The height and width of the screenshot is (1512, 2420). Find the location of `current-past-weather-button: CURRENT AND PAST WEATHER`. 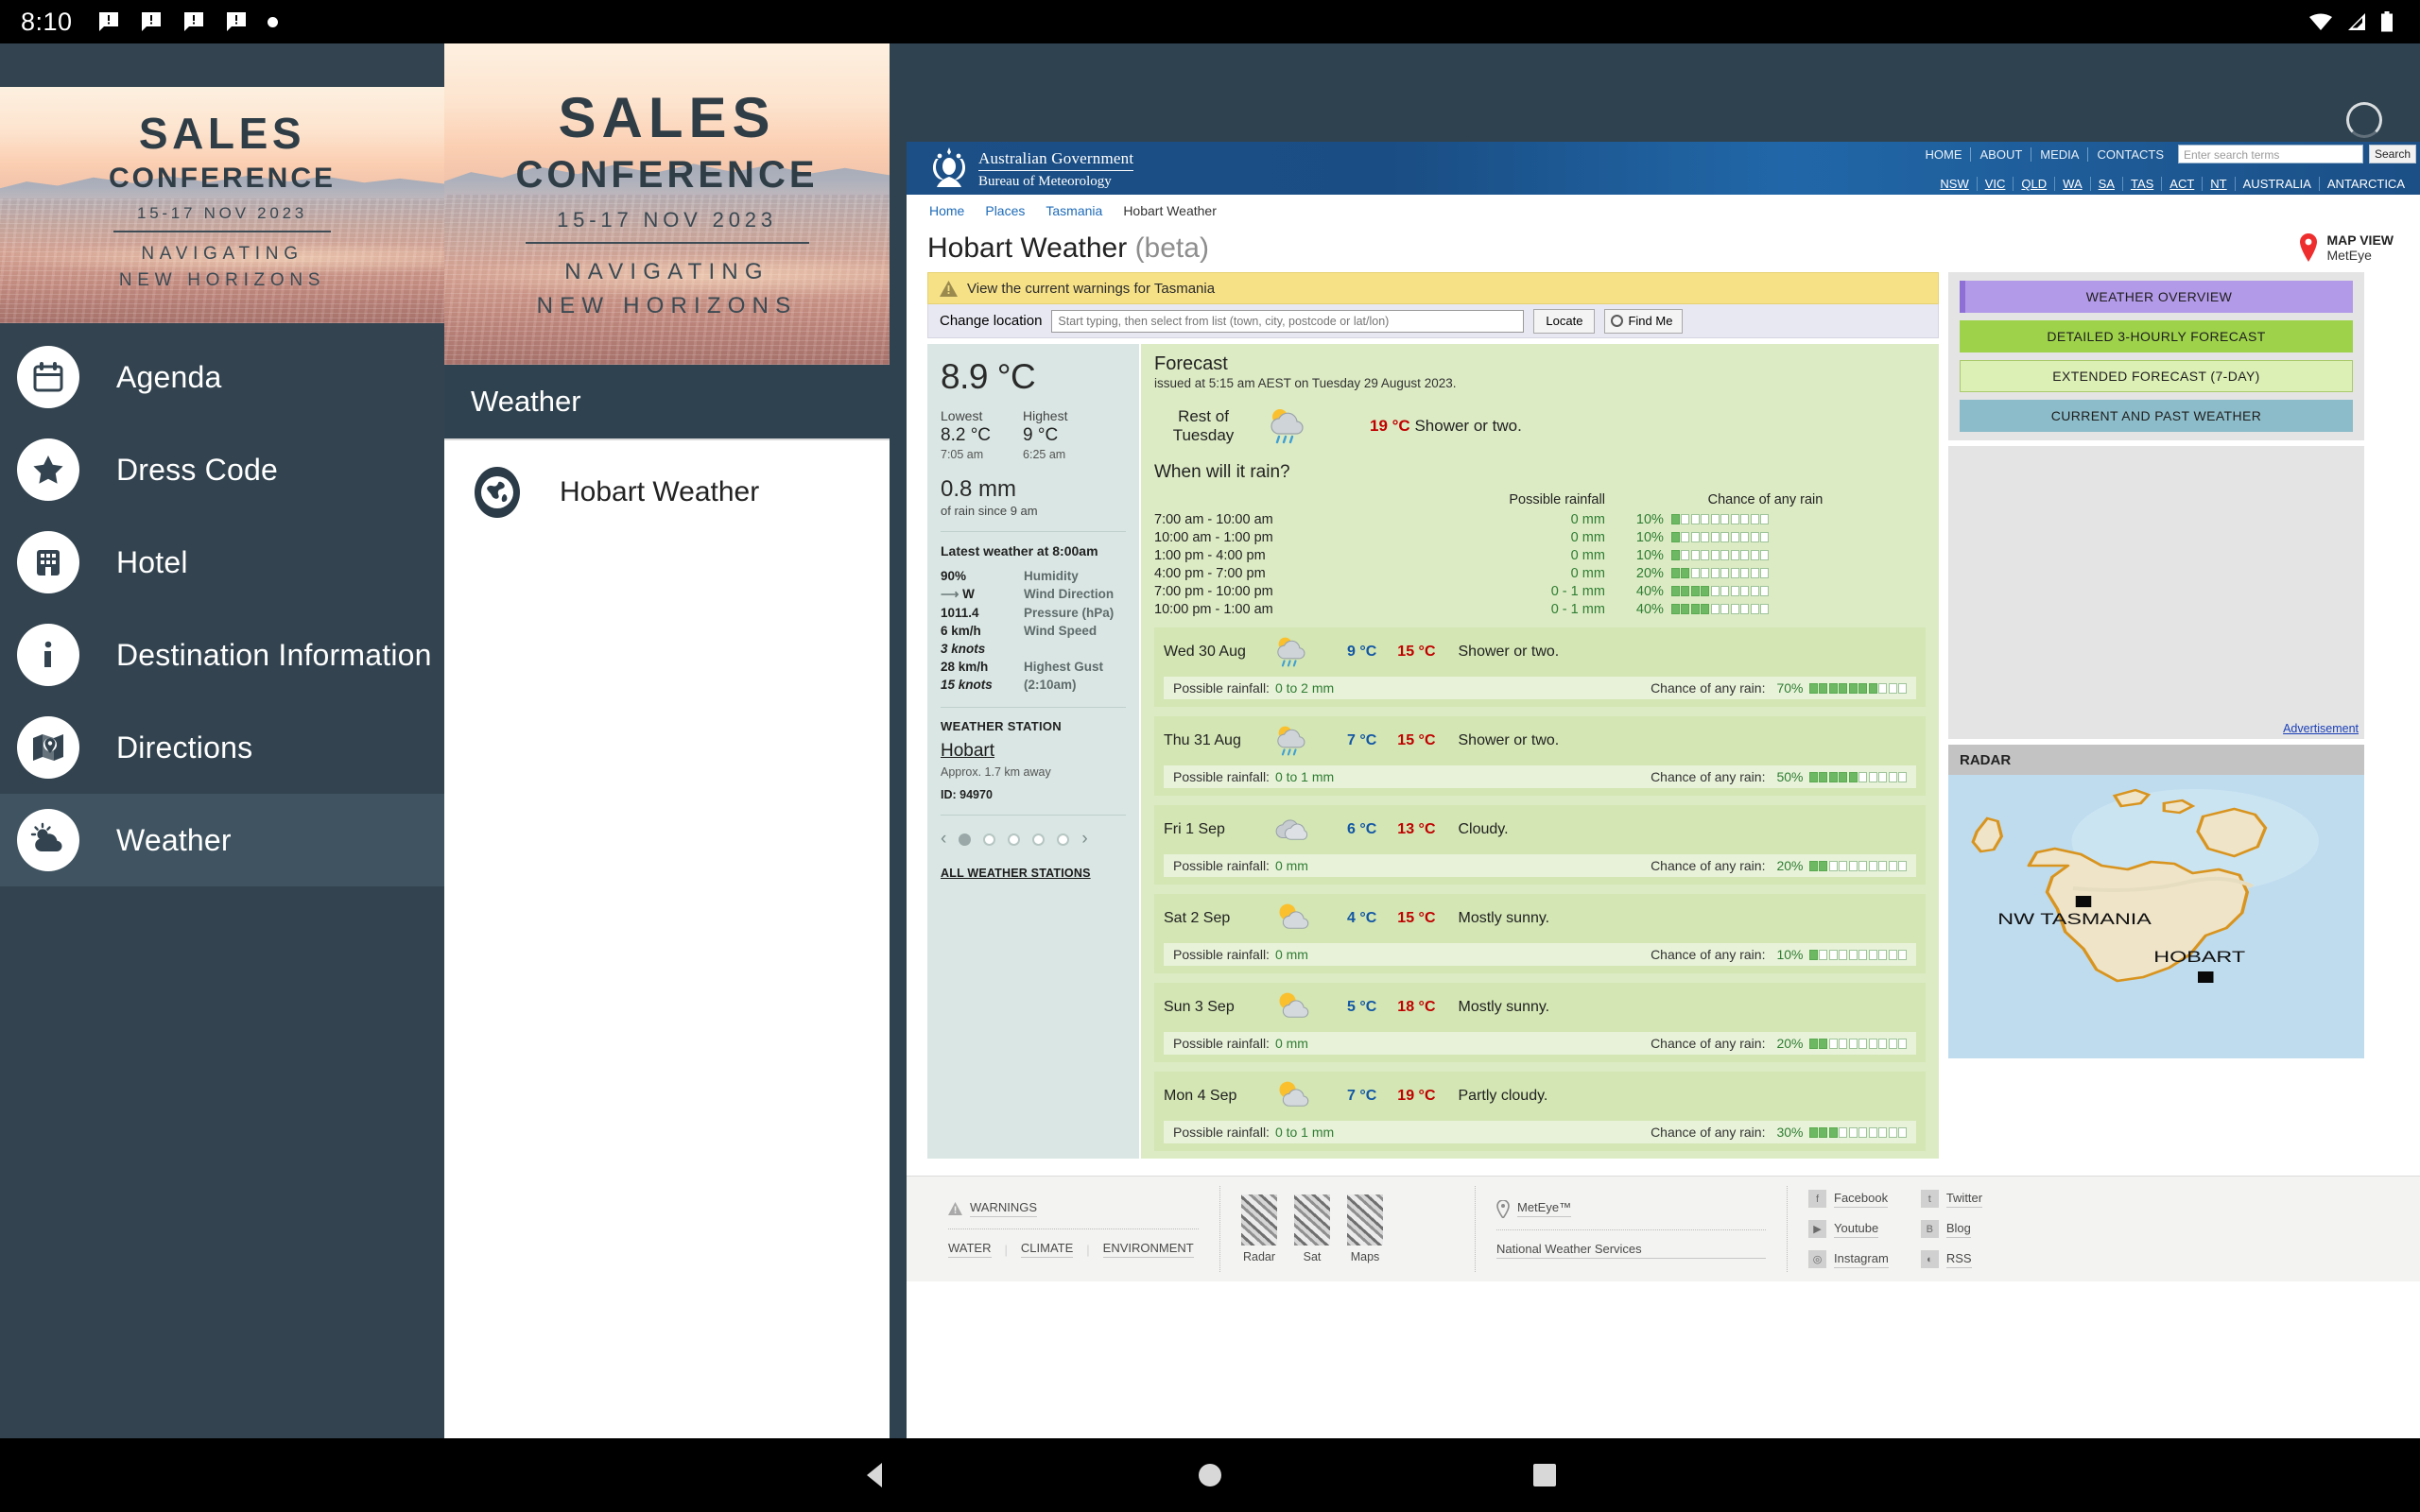

current-past-weather-button: CURRENT AND PAST WEATHER is located at coordinates (2156, 416).